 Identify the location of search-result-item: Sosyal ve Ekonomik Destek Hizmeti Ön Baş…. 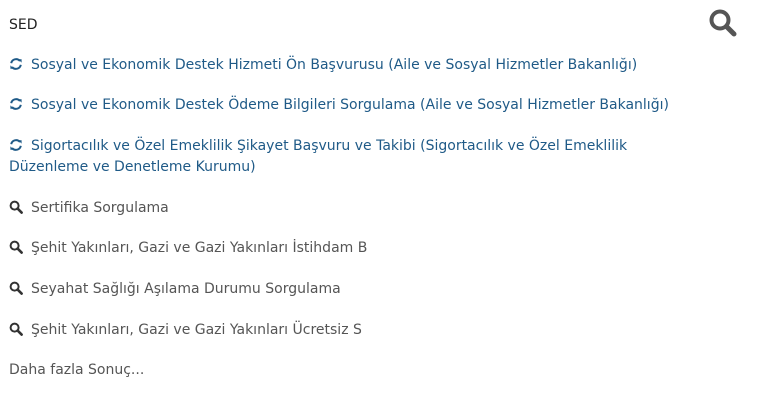
(323, 65).